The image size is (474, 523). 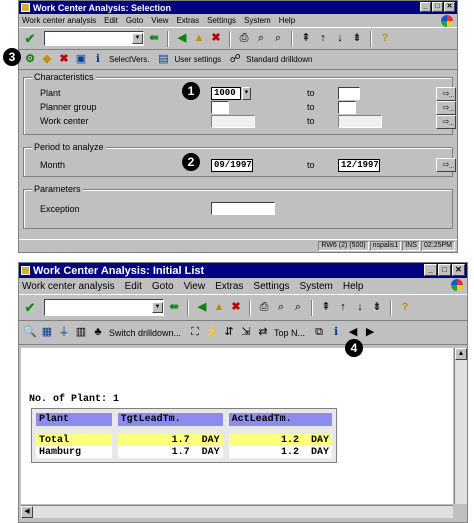 I want to click on copy-icon: ⧉, so click(x=319, y=333).